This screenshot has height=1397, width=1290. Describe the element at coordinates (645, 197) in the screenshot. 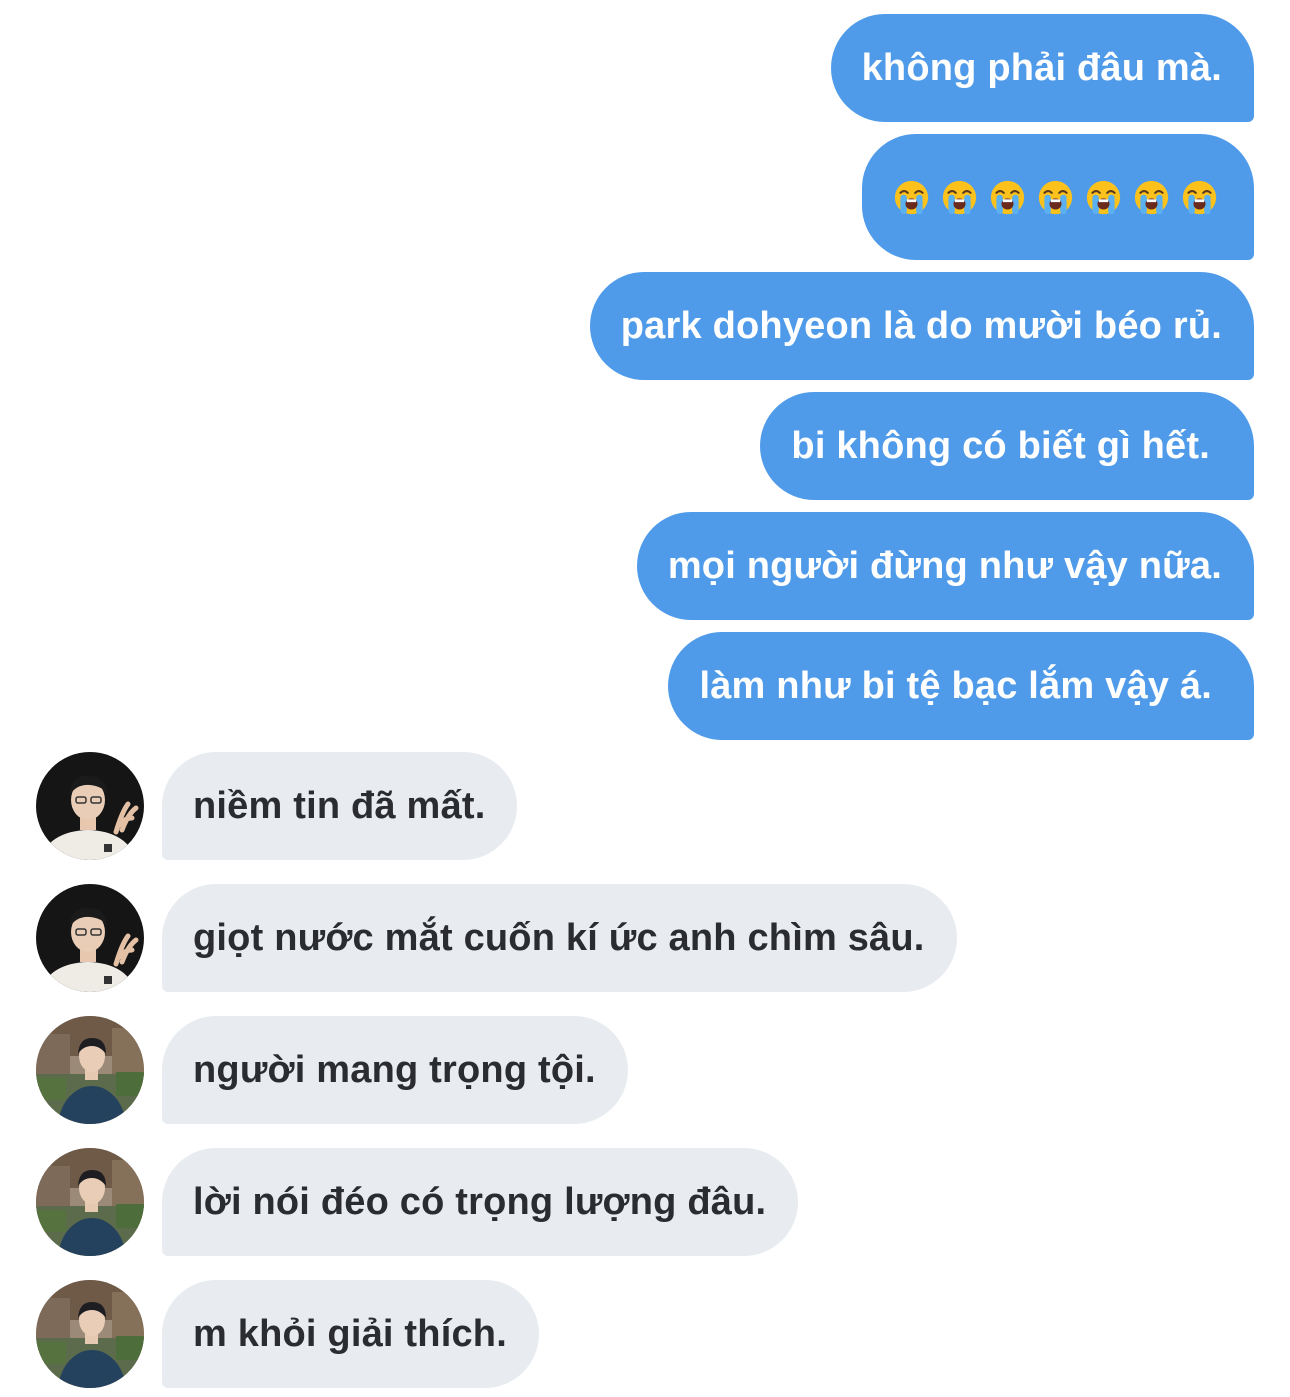

I see `message-row-outgoing` at that location.